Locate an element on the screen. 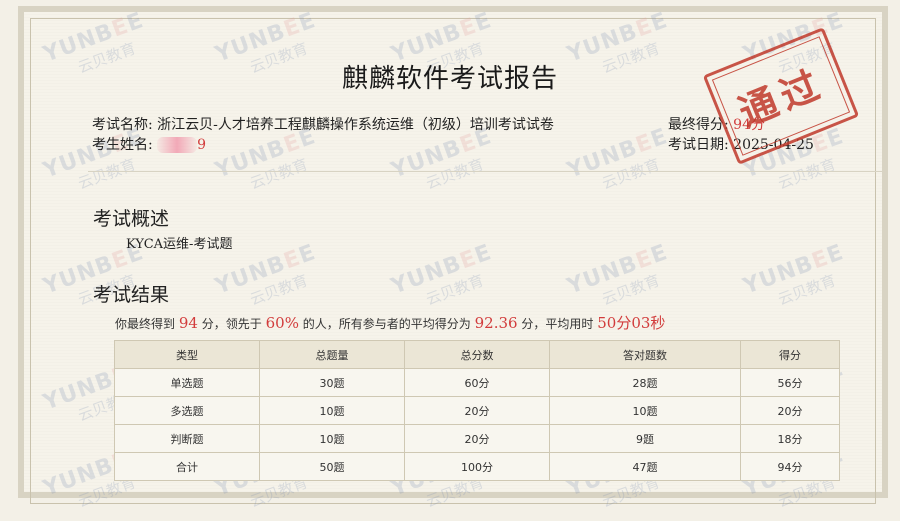 This screenshot has width=900, height=521. summary-text-3: 的人，所有参与者的平均得分为 is located at coordinates (386, 324).